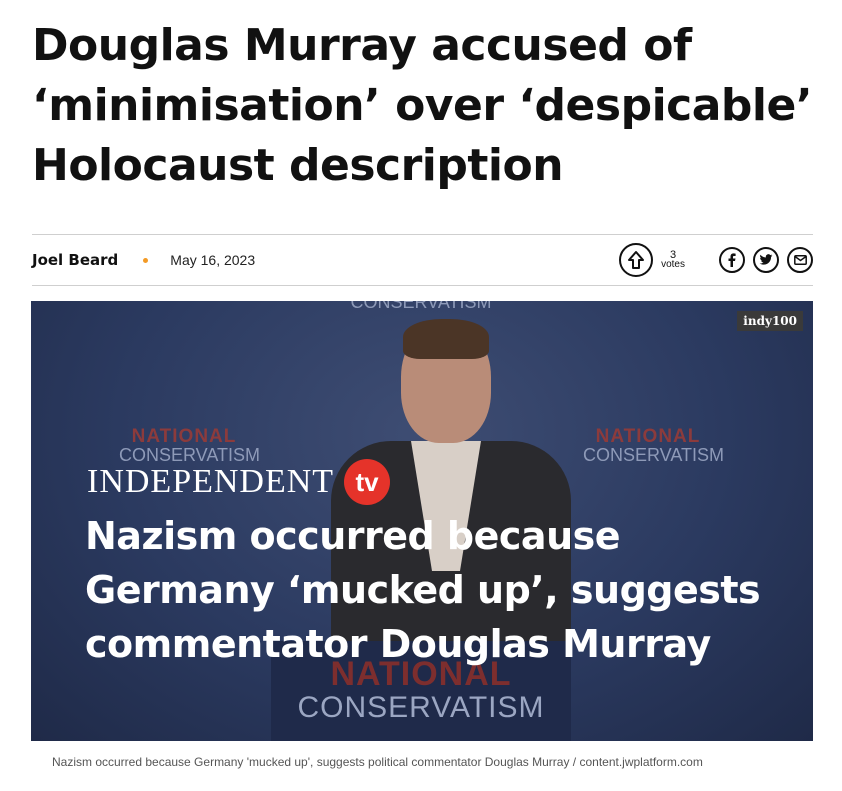 This screenshot has height=791, width=842. What do you see at coordinates (421, 306) in the screenshot?
I see `backdrop-logo-top: CONSERVATISM` at bounding box center [421, 306].